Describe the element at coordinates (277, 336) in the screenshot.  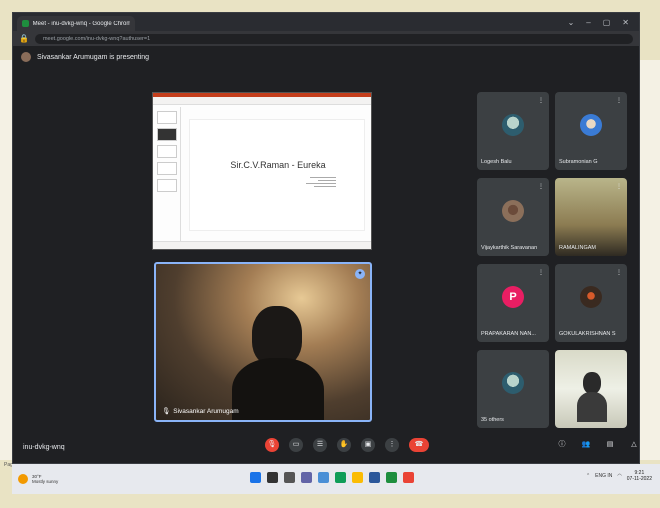
I see `person-silhouette` at that location.